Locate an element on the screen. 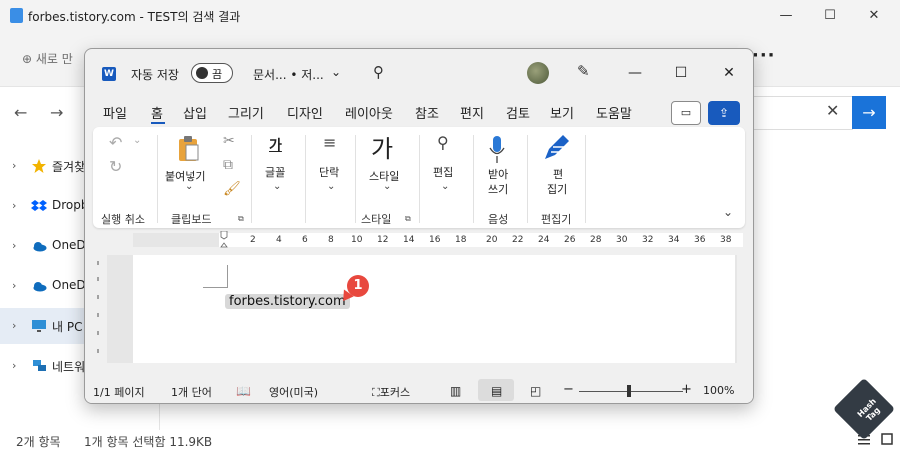 The image size is (900, 452). font-label: 글꼴 is located at coordinates (275, 172).